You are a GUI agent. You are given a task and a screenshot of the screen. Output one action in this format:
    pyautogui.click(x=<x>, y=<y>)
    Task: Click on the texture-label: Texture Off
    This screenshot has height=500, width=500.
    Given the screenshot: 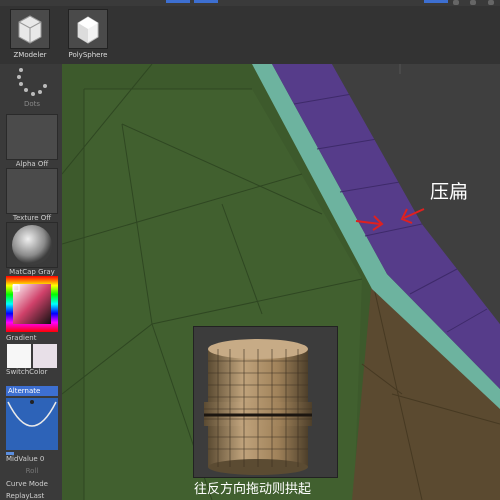 What is the action you would take?
    pyautogui.click(x=32, y=218)
    